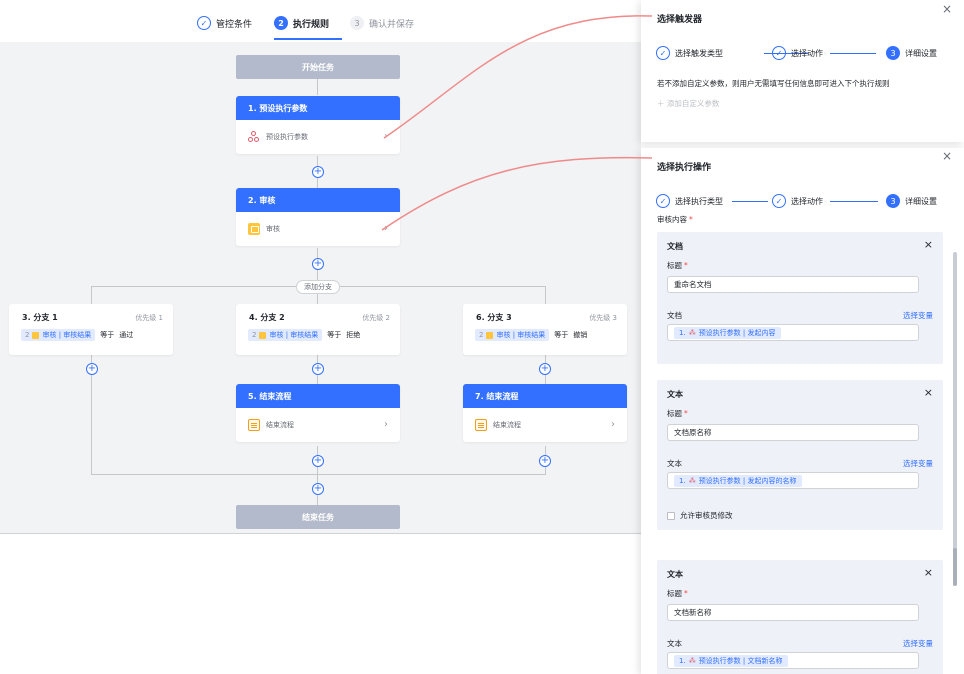 This screenshot has width=964, height=674. What do you see at coordinates (308, 39) in the screenshot?
I see `active-step-indicator` at bounding box center [308, 39].